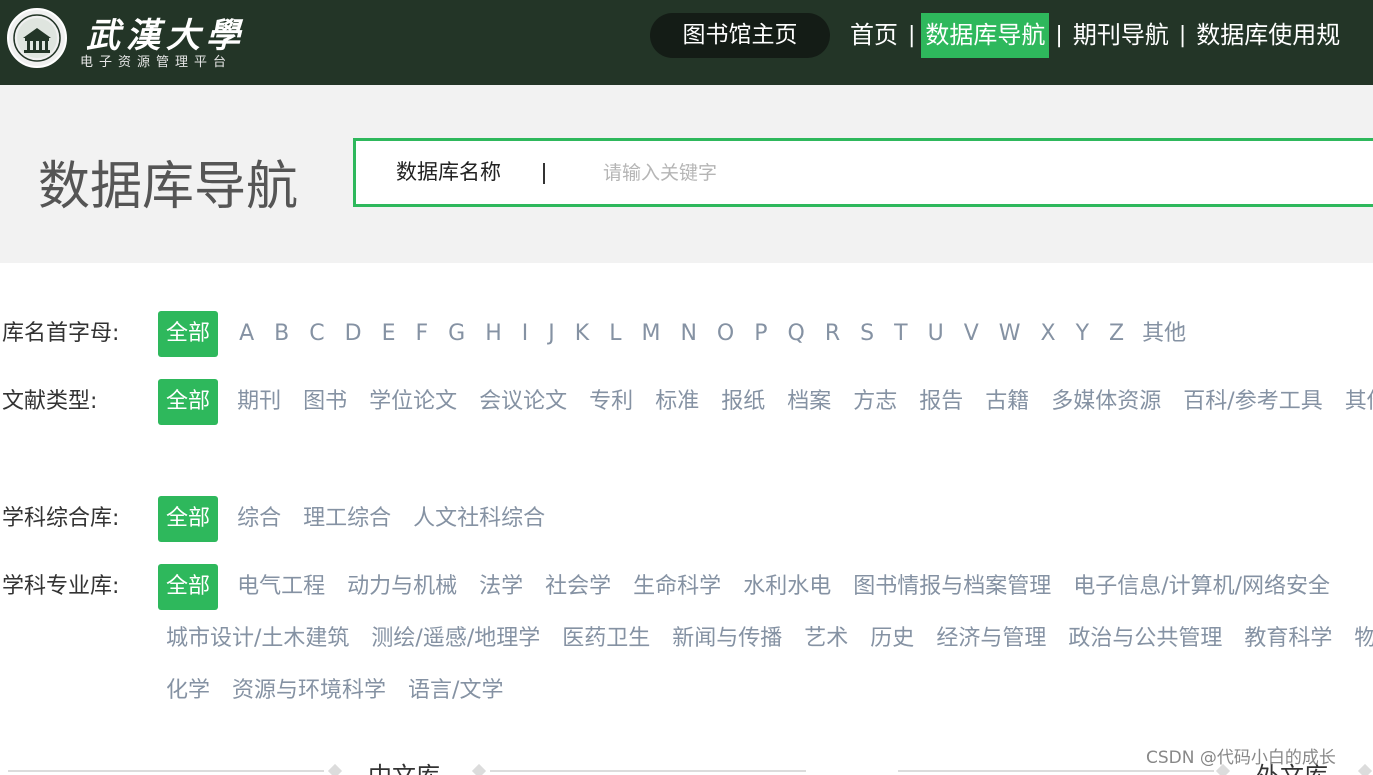 The width and height of the screenshot is (1373, 775). I want to click on nav-item-journal-navigation: 期刊导航, so click(1121, 35).